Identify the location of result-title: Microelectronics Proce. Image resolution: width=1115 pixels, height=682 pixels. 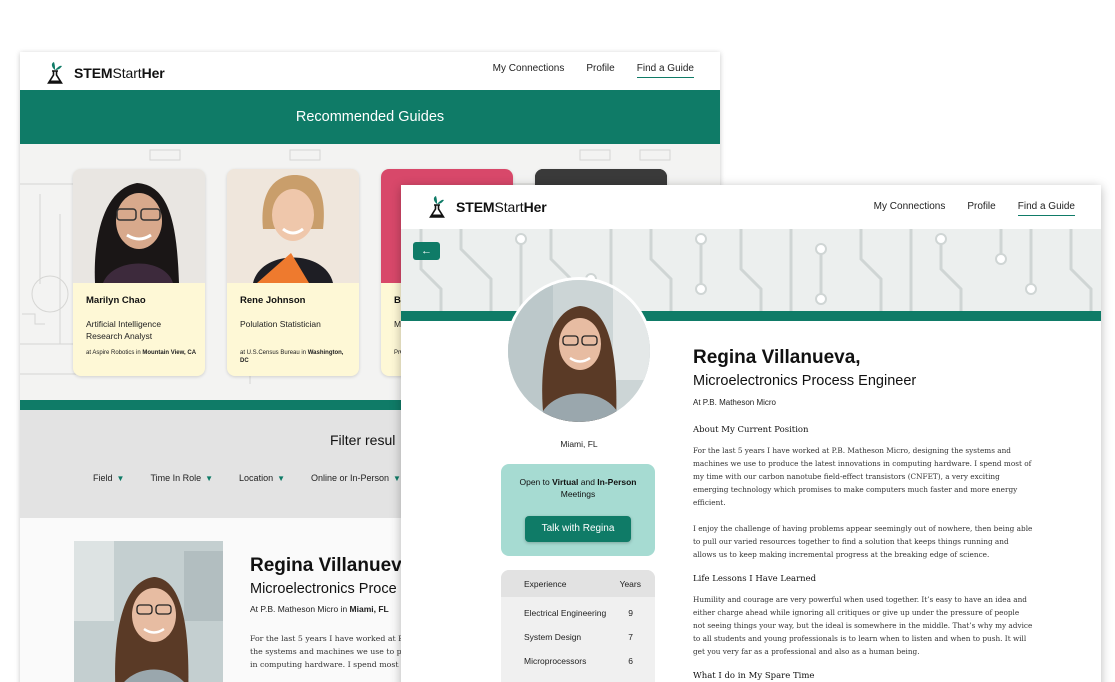
(323, 589).